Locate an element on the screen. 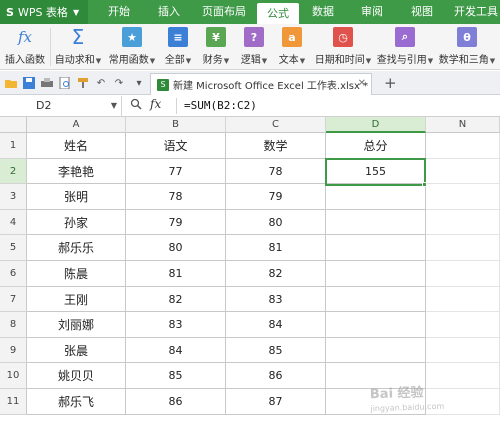 The height and width of the screenshot is (426, 500). row-header-9: 9 is located at coordinates (13, 350).